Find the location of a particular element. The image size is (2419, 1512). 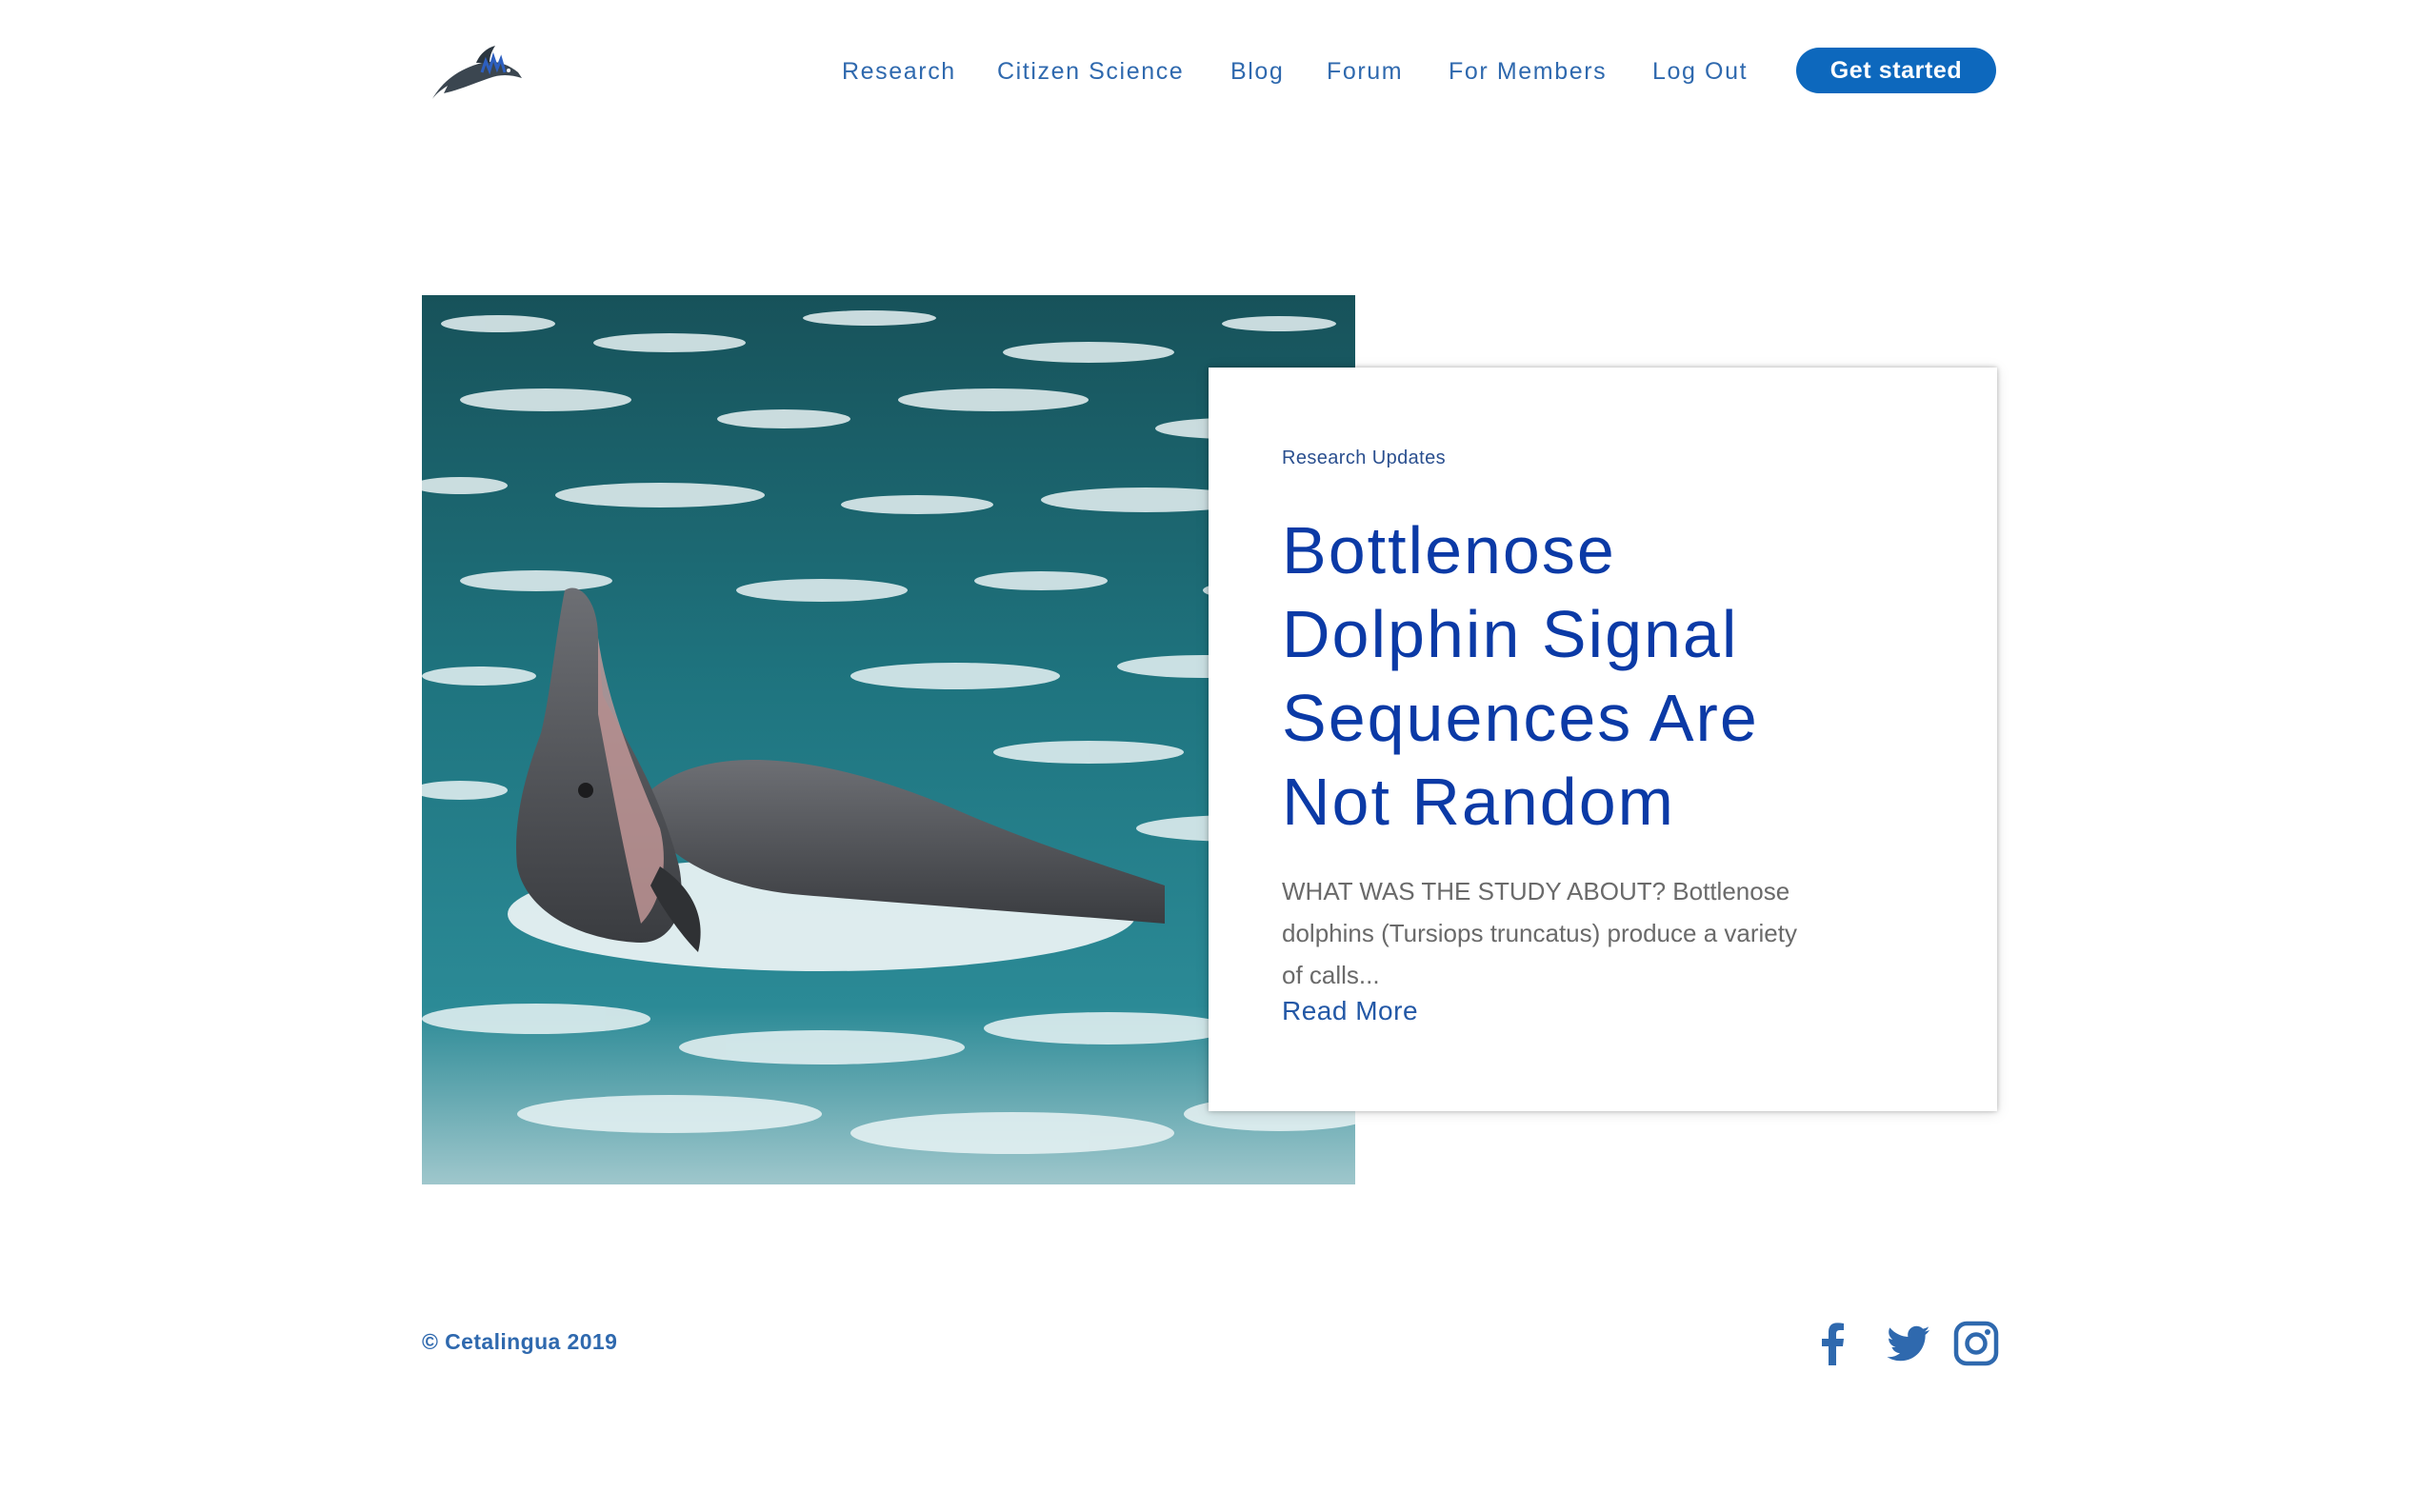

post-title-line: Dolphin Signal is located at coordinates (1510, 634).